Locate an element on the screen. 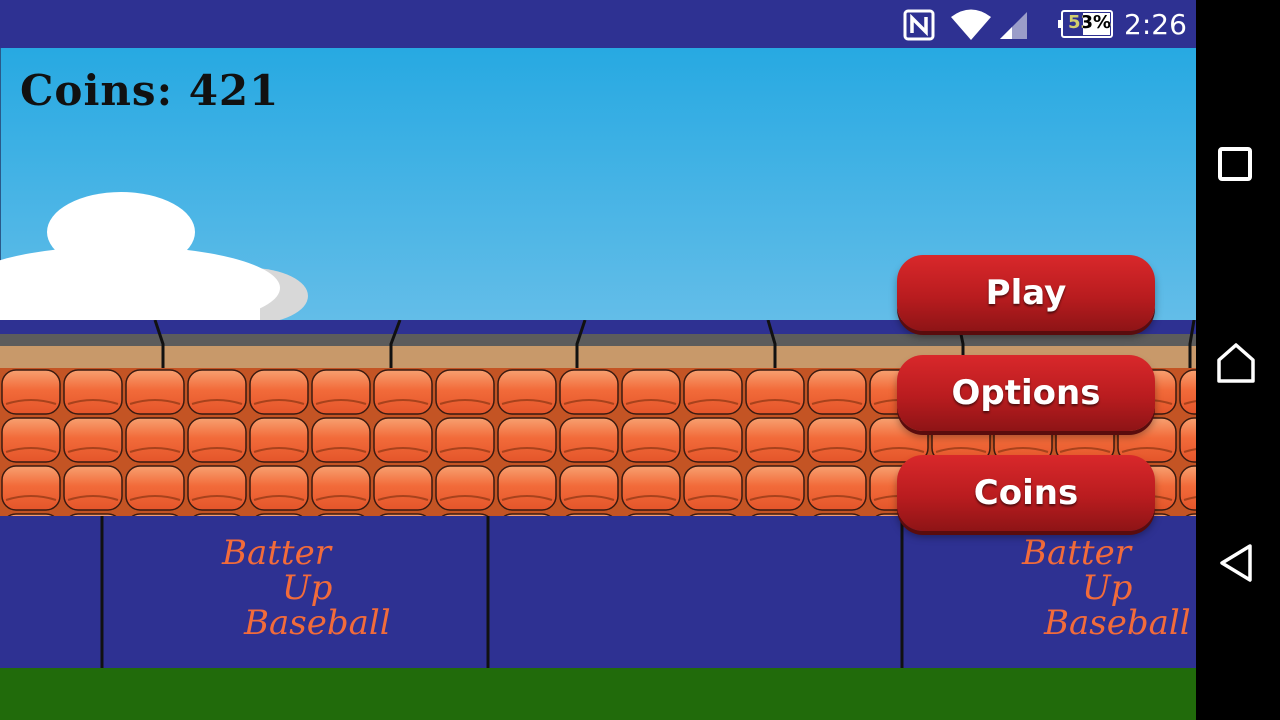 This screenshot has width=1280, height=720. navigation-bar is located at coordinates (1238, 360).